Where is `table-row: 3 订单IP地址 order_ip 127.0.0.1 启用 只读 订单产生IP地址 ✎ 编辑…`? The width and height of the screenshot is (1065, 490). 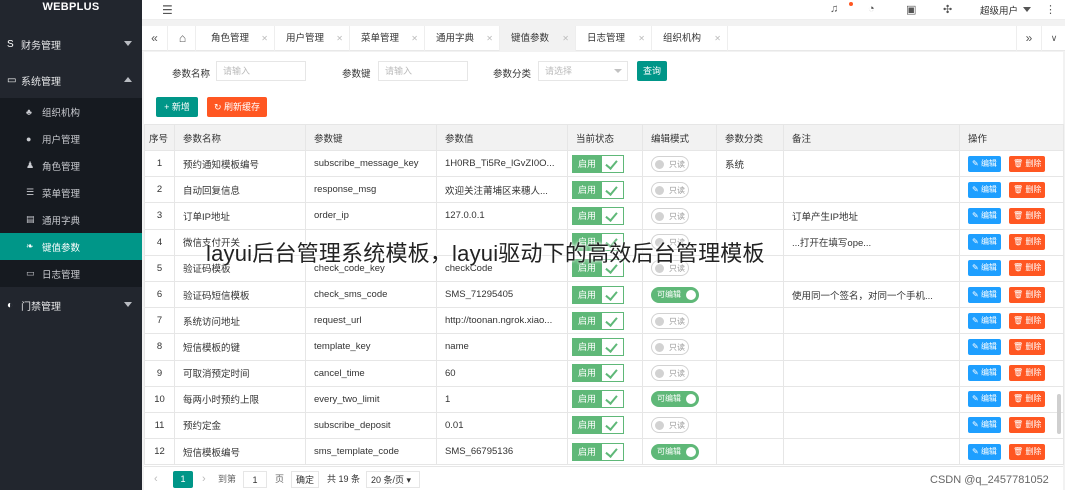
table-row: 3 订单IP地址 order_ip 127.0.0.1 启用 只读 订单产生IP地址 ✎ 编辑… is located at coordinates (604, 216).